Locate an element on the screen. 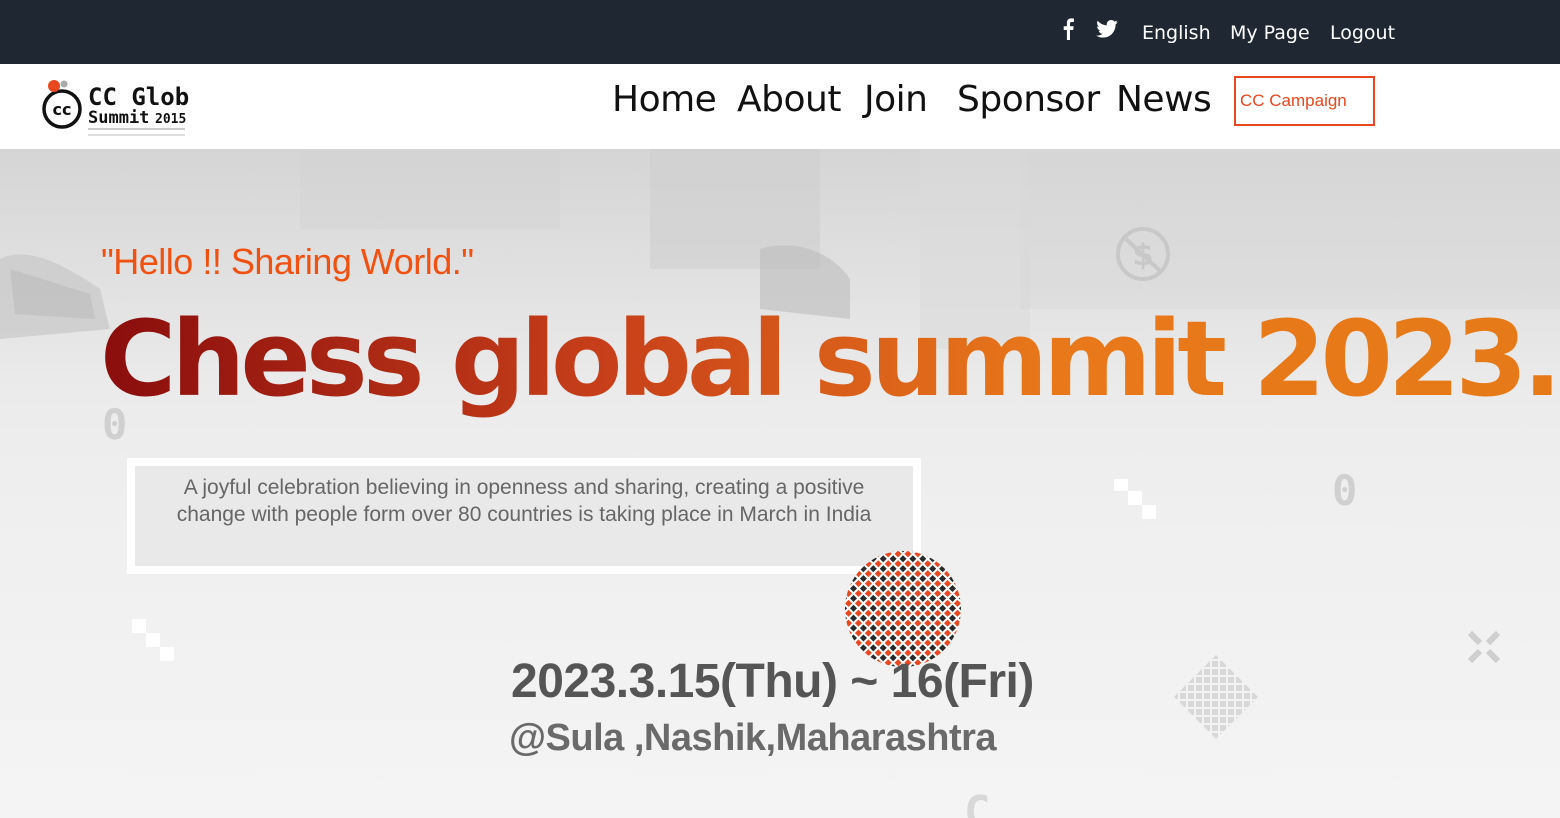 Image resolution: width=1560 pixels, height=818 pixels. top-bar: English My Page Logout is located at coordinates (780, 32).